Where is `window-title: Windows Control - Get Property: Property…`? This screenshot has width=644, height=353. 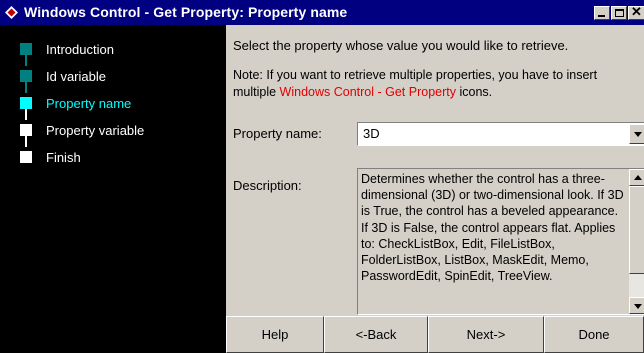 window-title: Windows Control - Get Property: Property… is located at coordinates (186, 12).